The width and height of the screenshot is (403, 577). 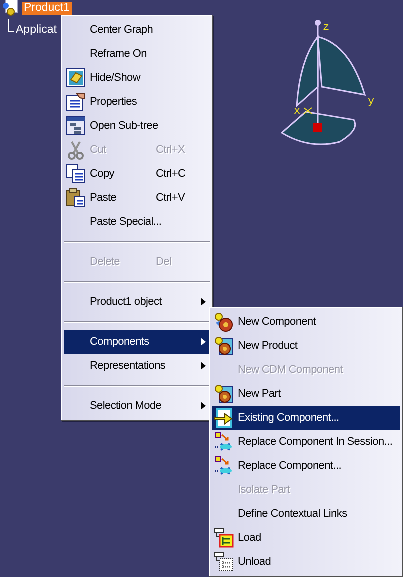 I want to click on axis-label: y, so click(x=371, y=102).